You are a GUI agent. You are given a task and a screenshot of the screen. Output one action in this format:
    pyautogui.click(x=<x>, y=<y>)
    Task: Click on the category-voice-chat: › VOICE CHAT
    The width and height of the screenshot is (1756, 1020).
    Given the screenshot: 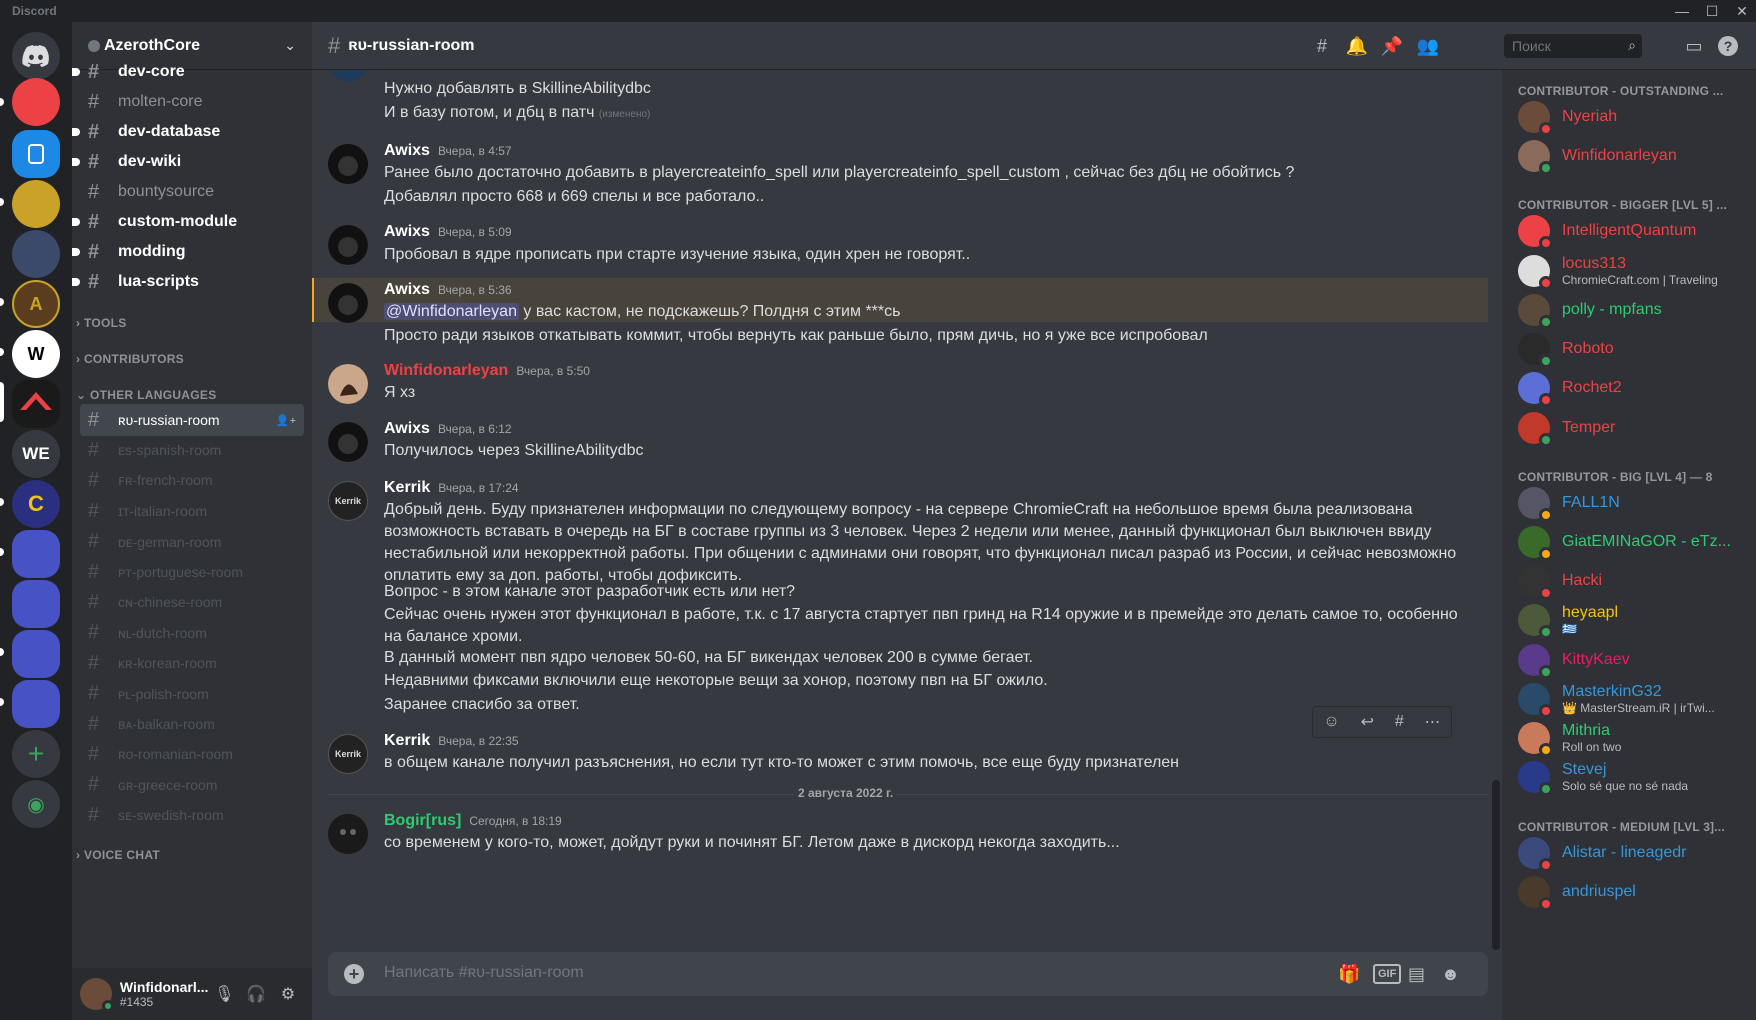 What is the action you would take?
    pyautogui.click(x=118, y=855)
    